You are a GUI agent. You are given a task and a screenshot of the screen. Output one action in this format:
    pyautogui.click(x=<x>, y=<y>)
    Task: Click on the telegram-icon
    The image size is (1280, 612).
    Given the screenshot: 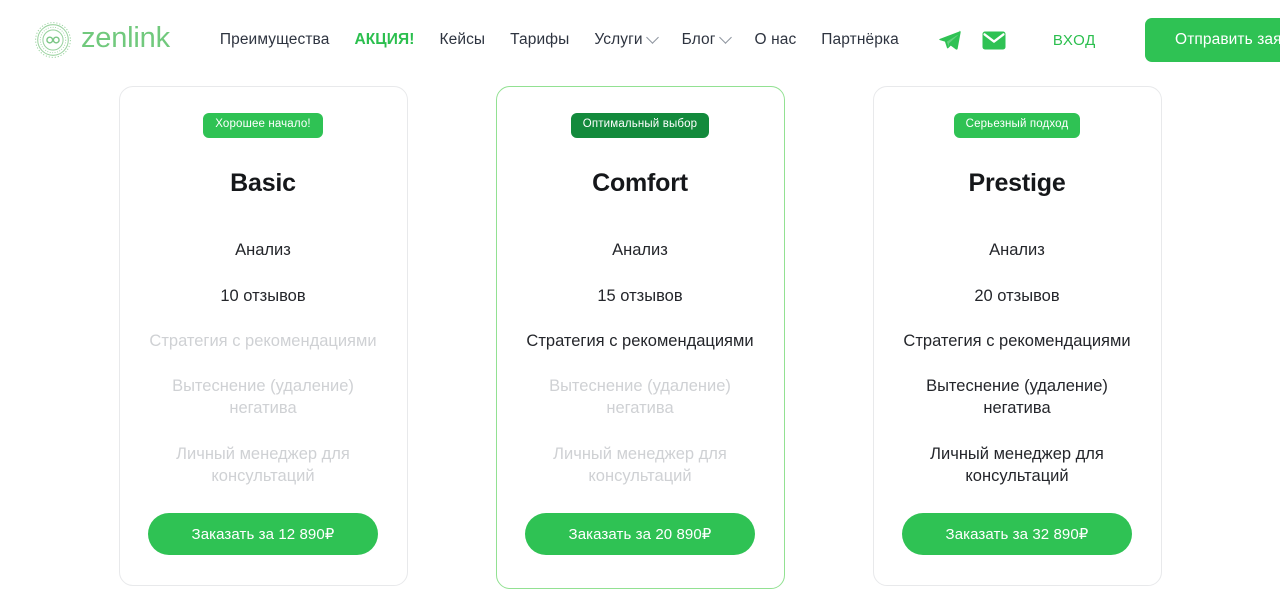 What is the action you would take?
    pyautogui.click(x=950, y=40)
    